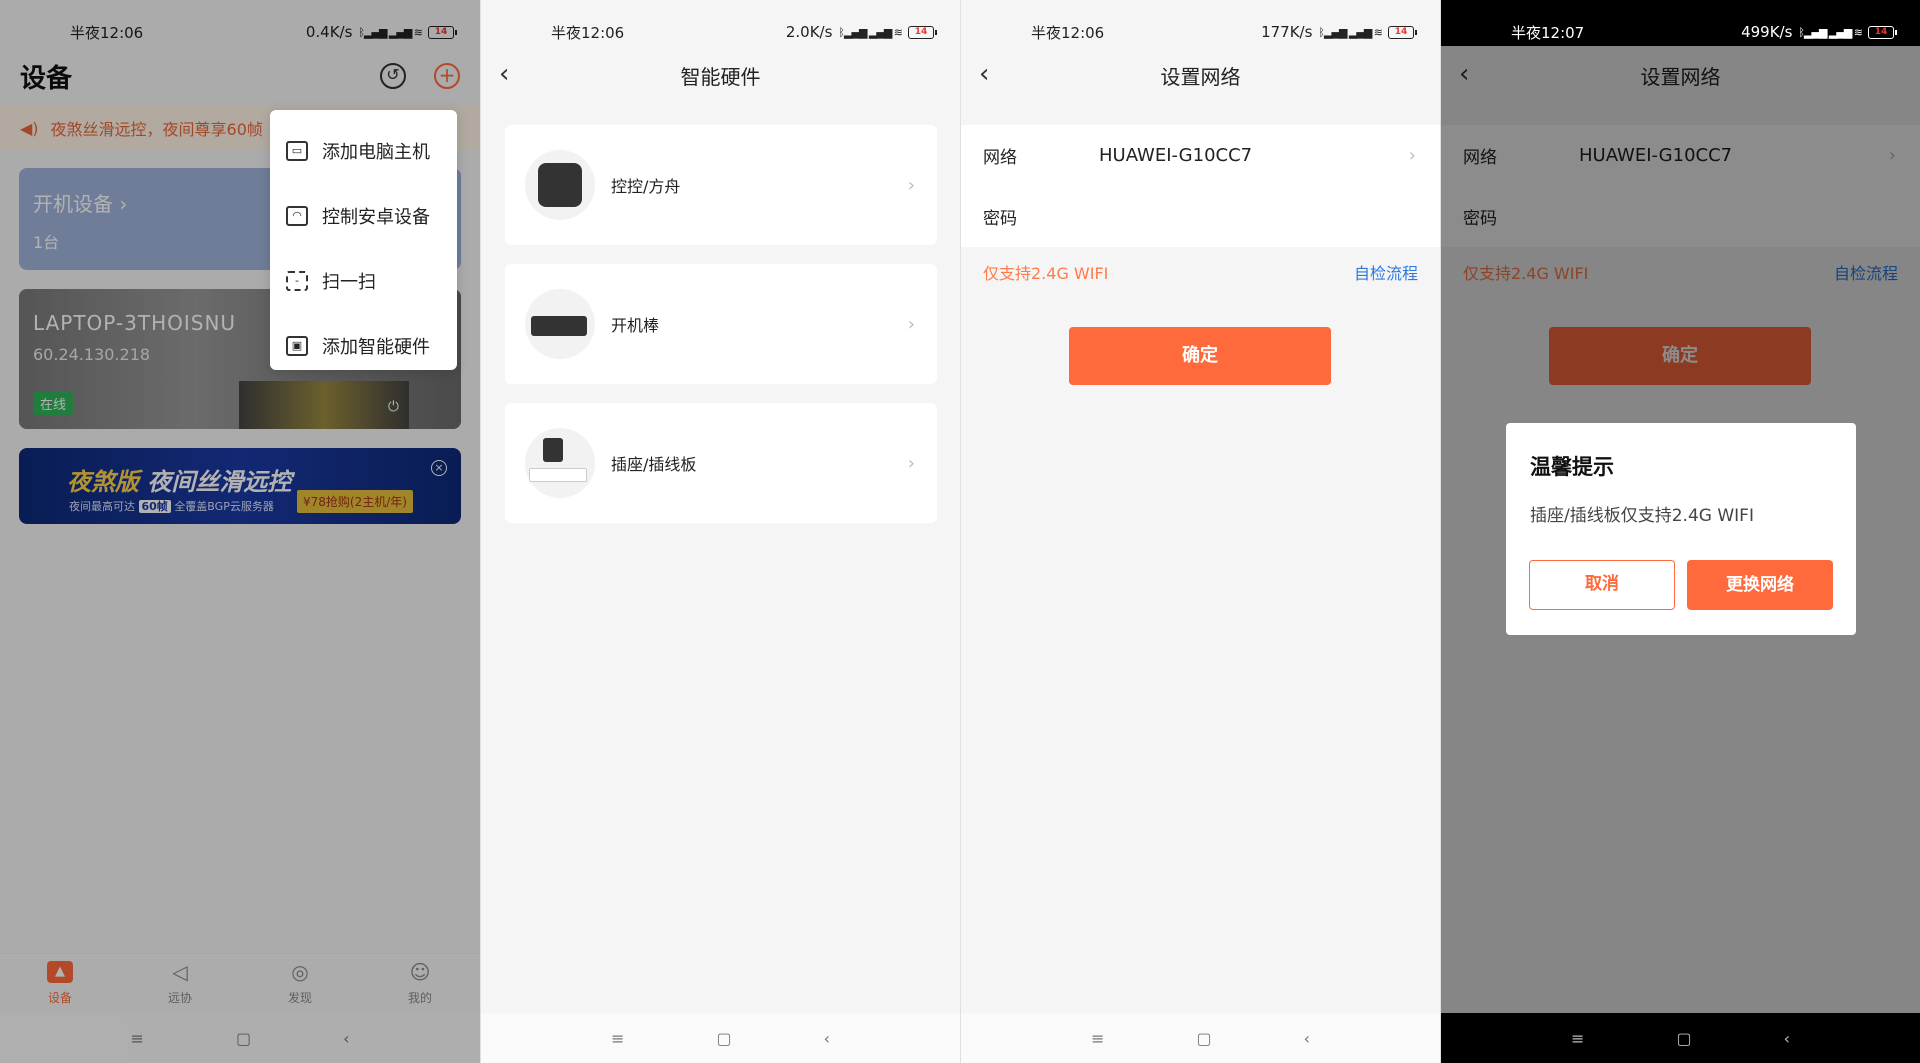 The width and height of the screenshot is (1920, 1063). I want to click on network-speed: 2.0K/s, so click(809, 32).